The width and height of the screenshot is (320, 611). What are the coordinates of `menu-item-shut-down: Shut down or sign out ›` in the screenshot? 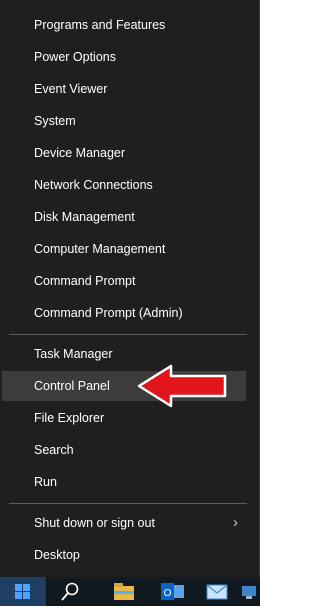 It's located at (124, 523).